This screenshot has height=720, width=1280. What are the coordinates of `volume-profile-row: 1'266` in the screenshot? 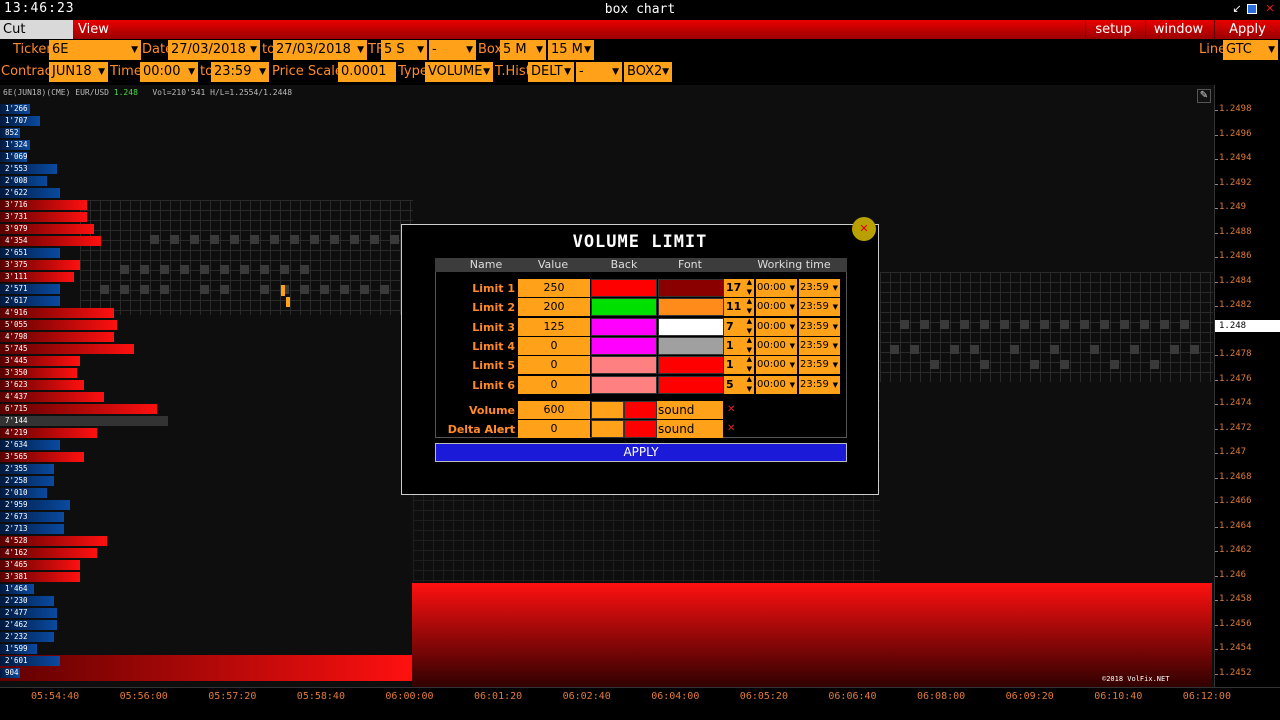 It's located at (170, 108).